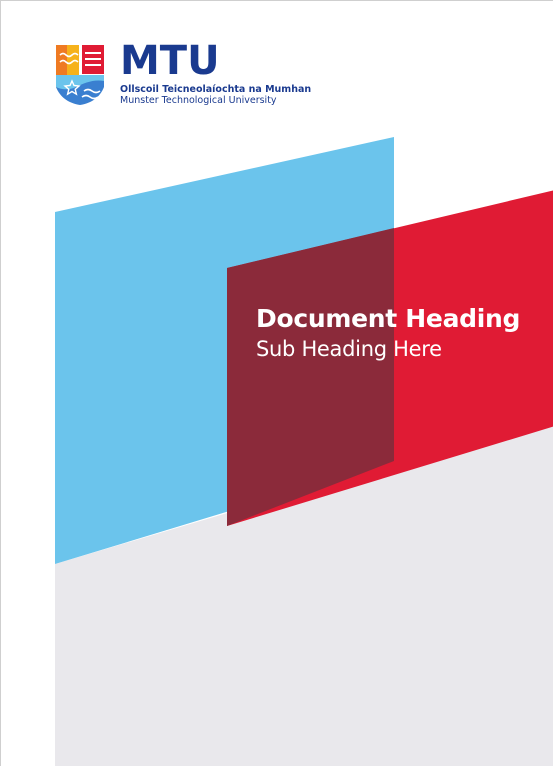 This screenshot has width=554, height=767. I want to click on logo-english-name: Munster Technological University, so click(198, 100).